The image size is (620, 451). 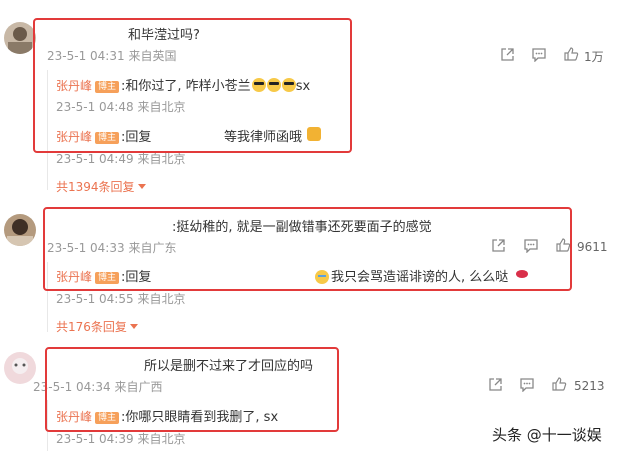 I want to click on like-count: 5213, so click(x=589, y=386).